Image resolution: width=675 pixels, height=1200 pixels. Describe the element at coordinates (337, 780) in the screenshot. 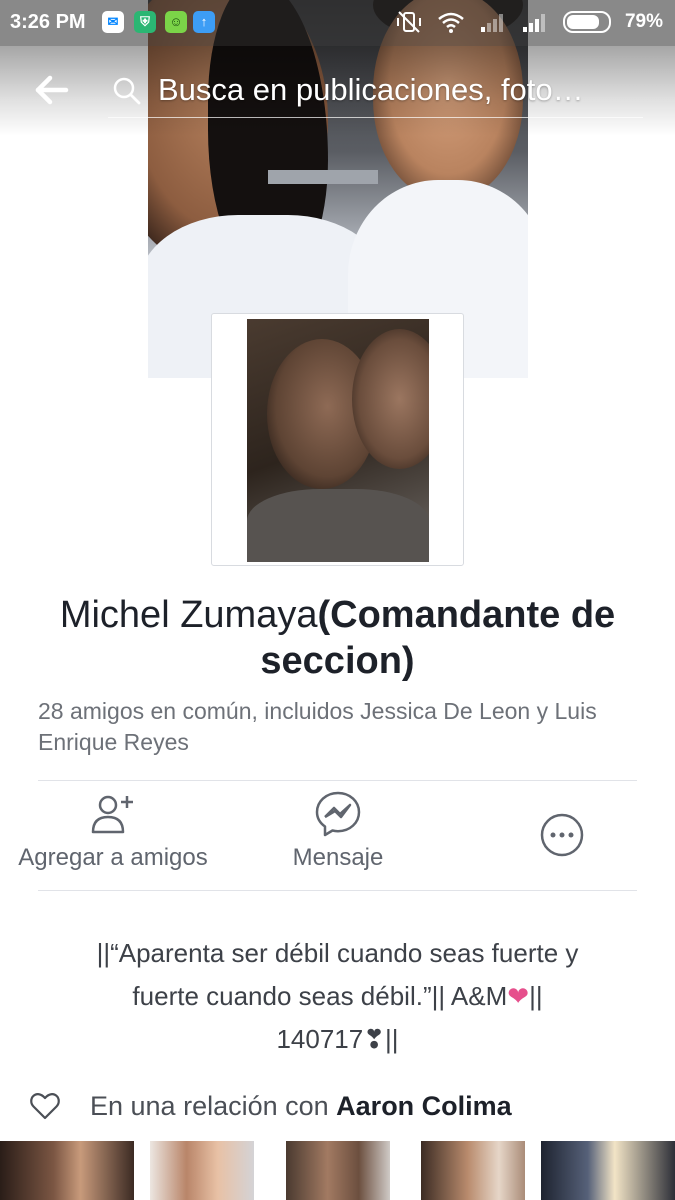

I see `divider-top` at that location.